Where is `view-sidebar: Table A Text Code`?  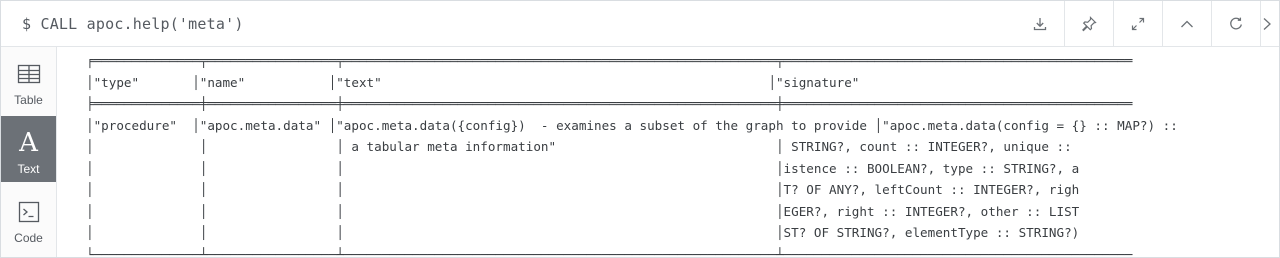
view-sidebar: Table A Text Code is located at coordinates (29, 152).